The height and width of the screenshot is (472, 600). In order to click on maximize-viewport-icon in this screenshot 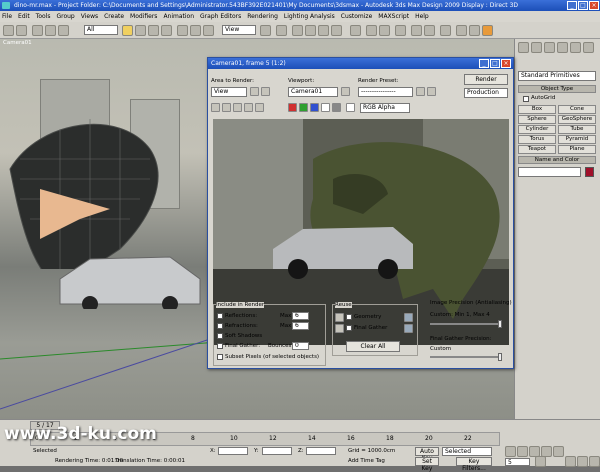, I will do `click(594, 461)`.